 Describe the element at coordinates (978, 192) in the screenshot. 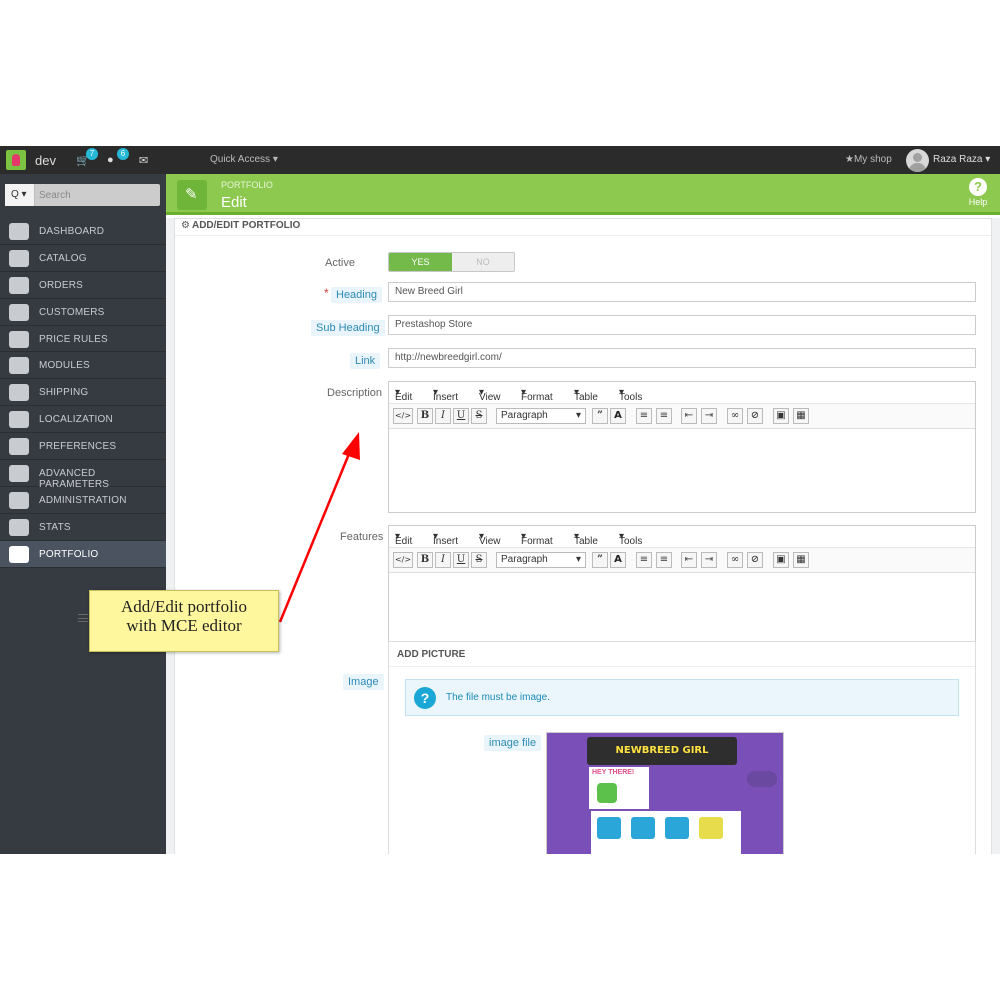

I see `help-button: ? Help` at that location.